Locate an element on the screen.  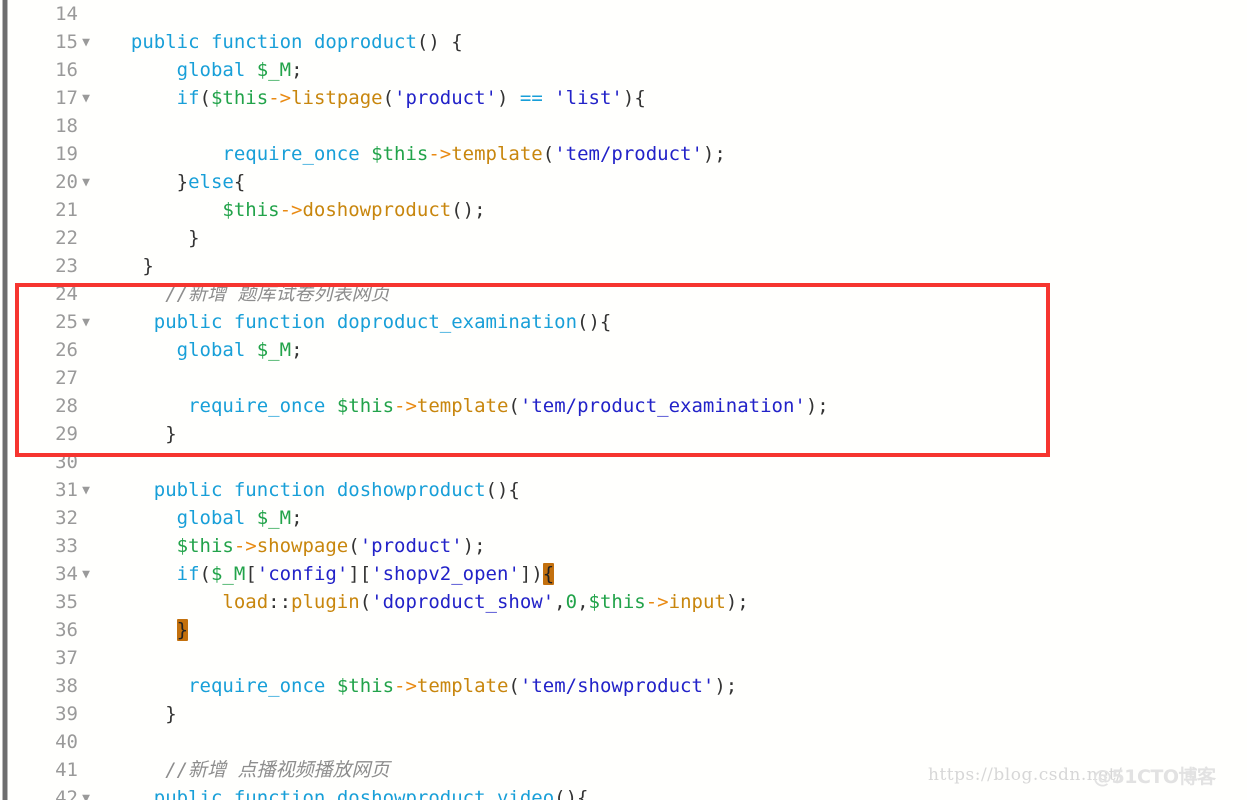
line-number-37: 37 is located at coordinates (50, 658).